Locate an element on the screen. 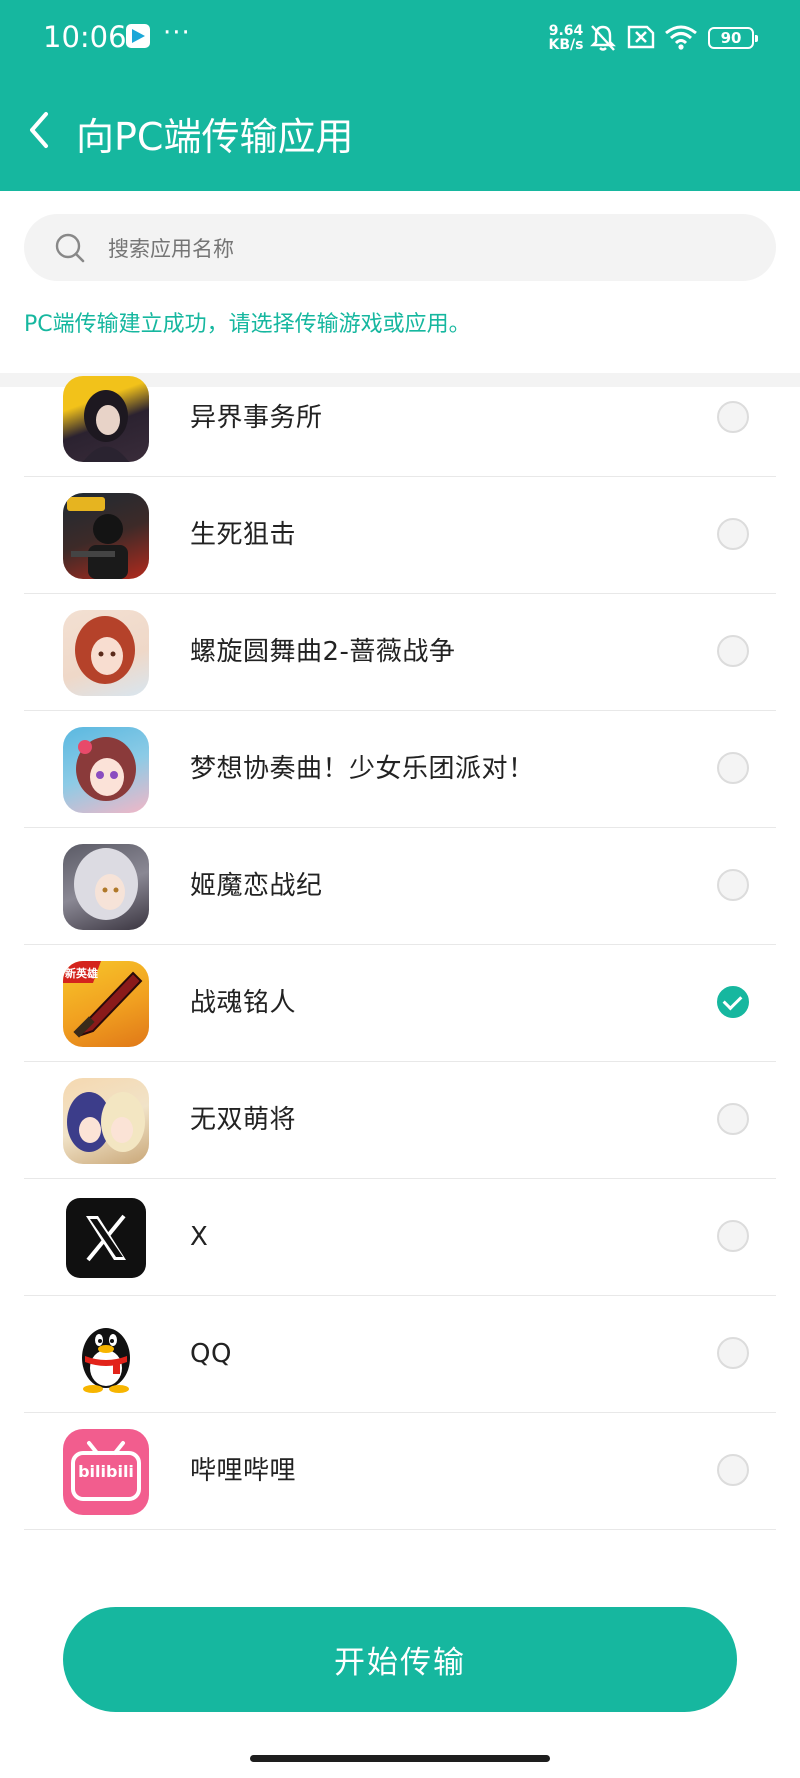  app-row: 新英雄 战魂铭人 is located at coordinates (400, 1003).